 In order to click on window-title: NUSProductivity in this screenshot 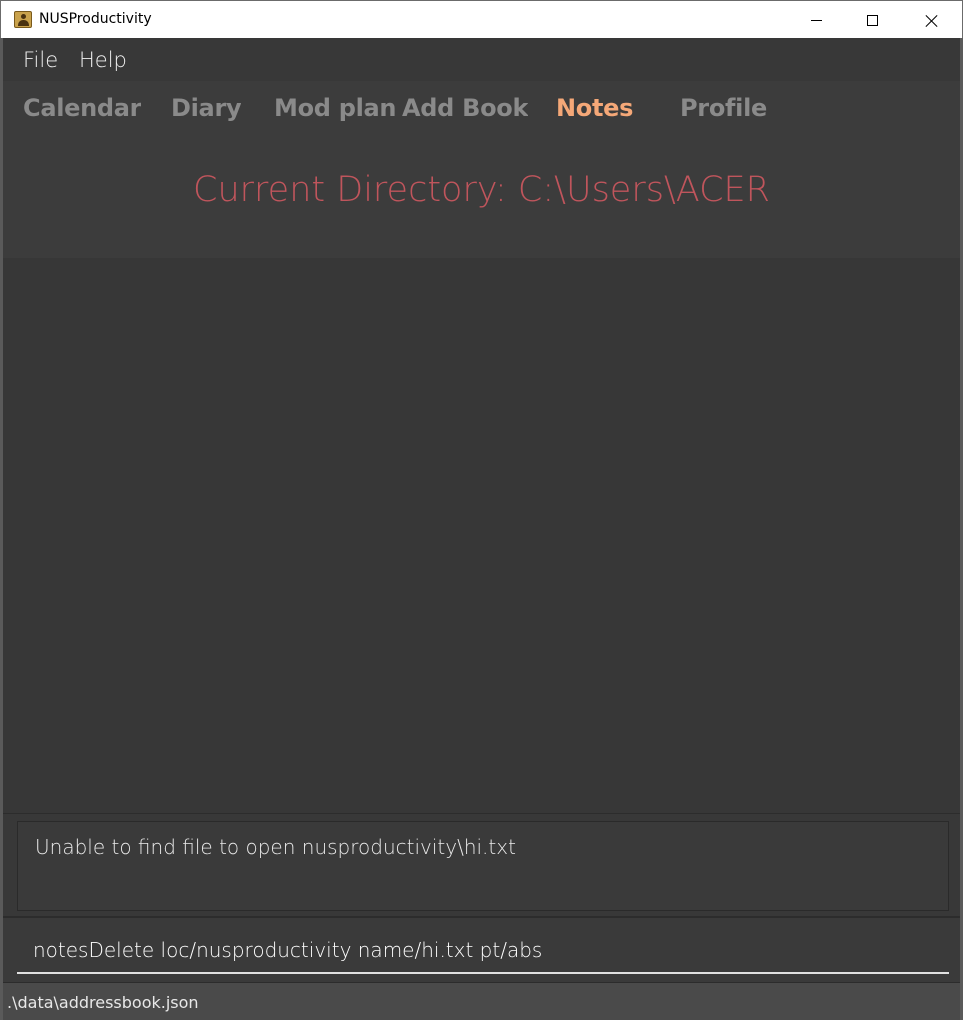, I will do `click(95, 19)`.